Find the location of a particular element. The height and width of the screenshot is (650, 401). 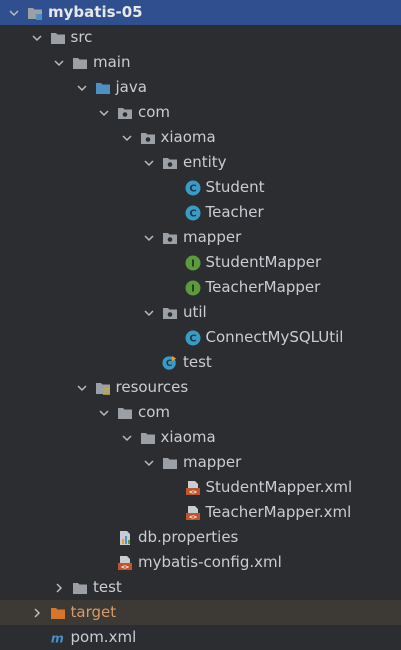

tree-item-label: src is located at coordinates (81, 37).